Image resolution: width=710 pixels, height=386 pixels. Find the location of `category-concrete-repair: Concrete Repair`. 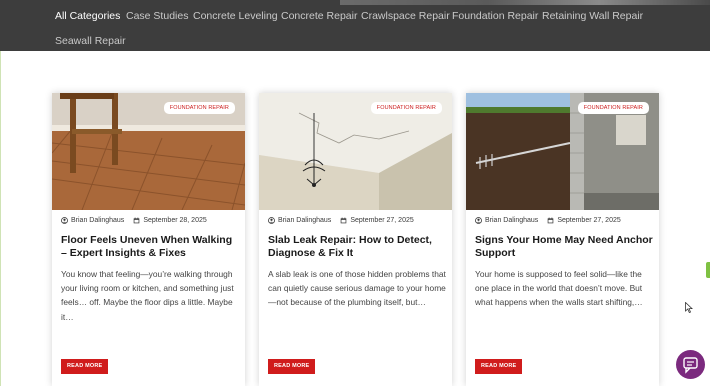

category-concrete-repair: Concrete Repair is located at coordinates (319, 16).